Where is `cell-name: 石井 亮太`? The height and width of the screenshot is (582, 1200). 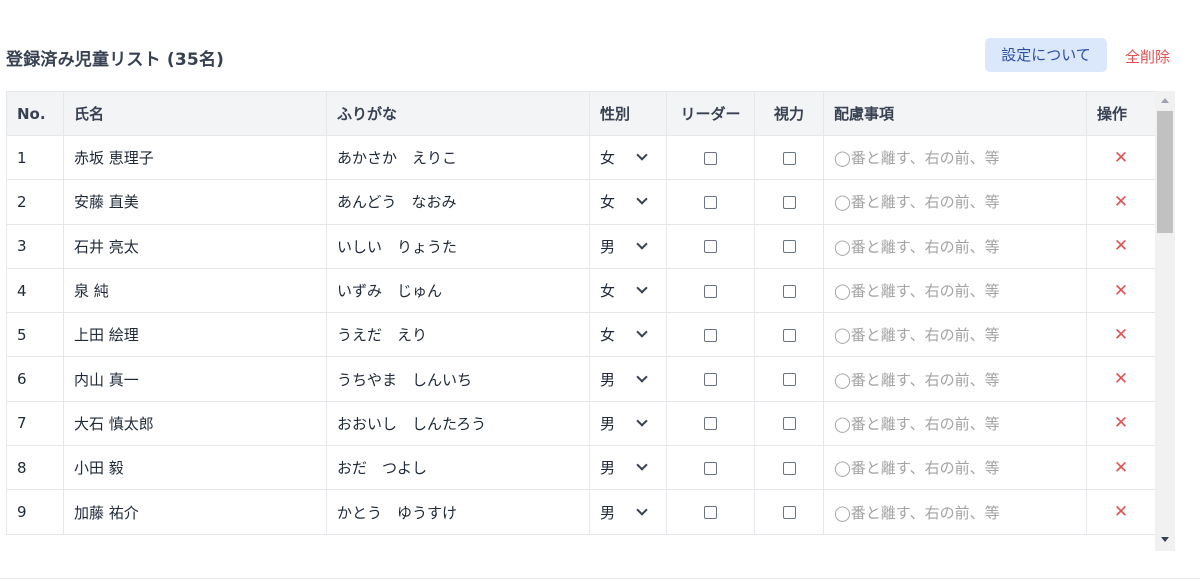
cell-name: 石井 亮太 is located at coordinates (195, 246).